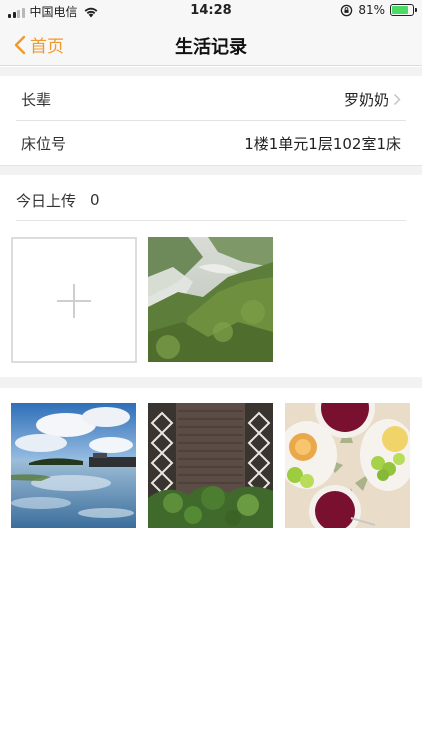 Image resolution: width=422 pixels, height=750 pixels. Describe the element at coordinates (366, 99) in the screenshot. I see `elder-value: 罗奶奶` at that location.